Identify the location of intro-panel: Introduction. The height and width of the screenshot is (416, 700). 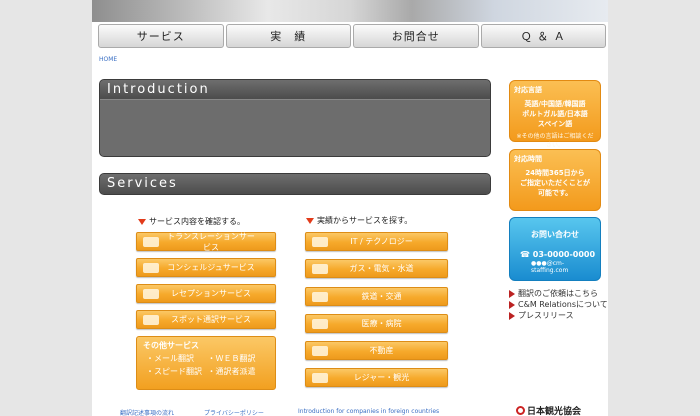
(295, 118).